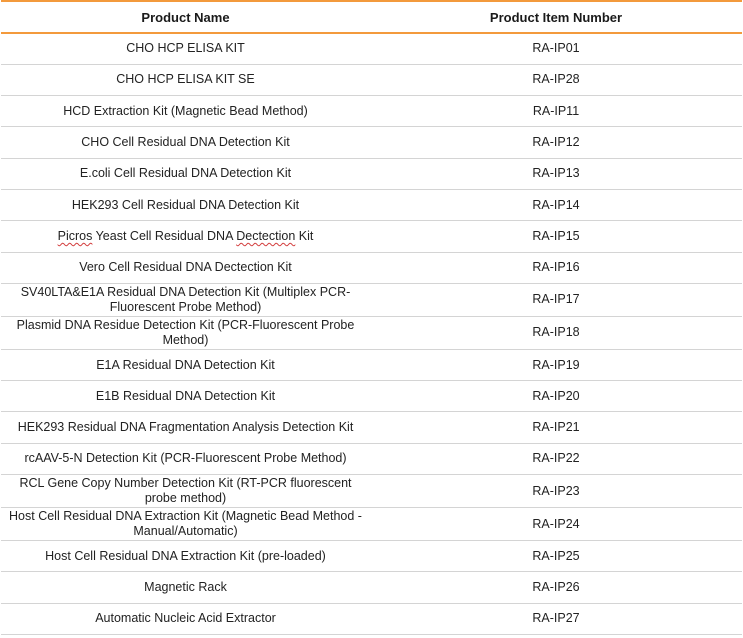 The height and width of the screenshot is (638, 743). What do you see at coordinates (185, 18) in the screenshot?
I see `header-product-name: Product Name` at bounding box center [185, 18].